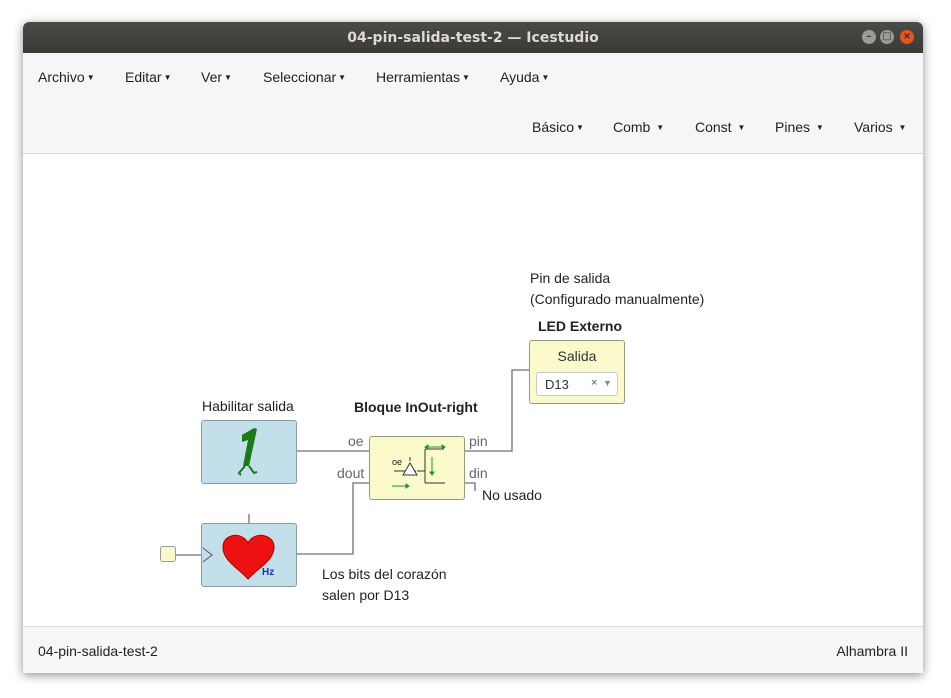 The height and width of the screenshot is (698, 951). I want to click on menu-ayuda: Ayuda ▼, so click(524, 77).